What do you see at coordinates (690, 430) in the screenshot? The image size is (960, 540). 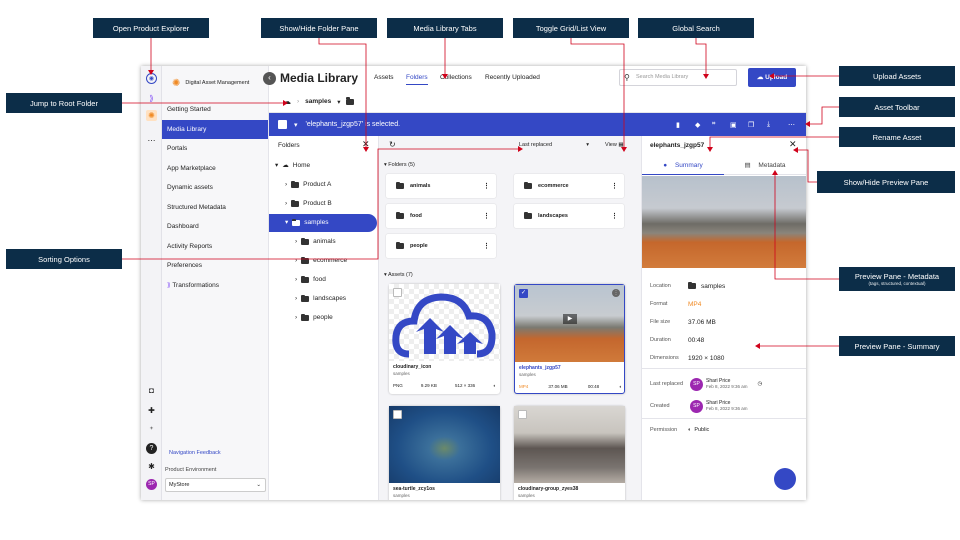 I see `public-icon: ◐` at bounding box center [690, 430].